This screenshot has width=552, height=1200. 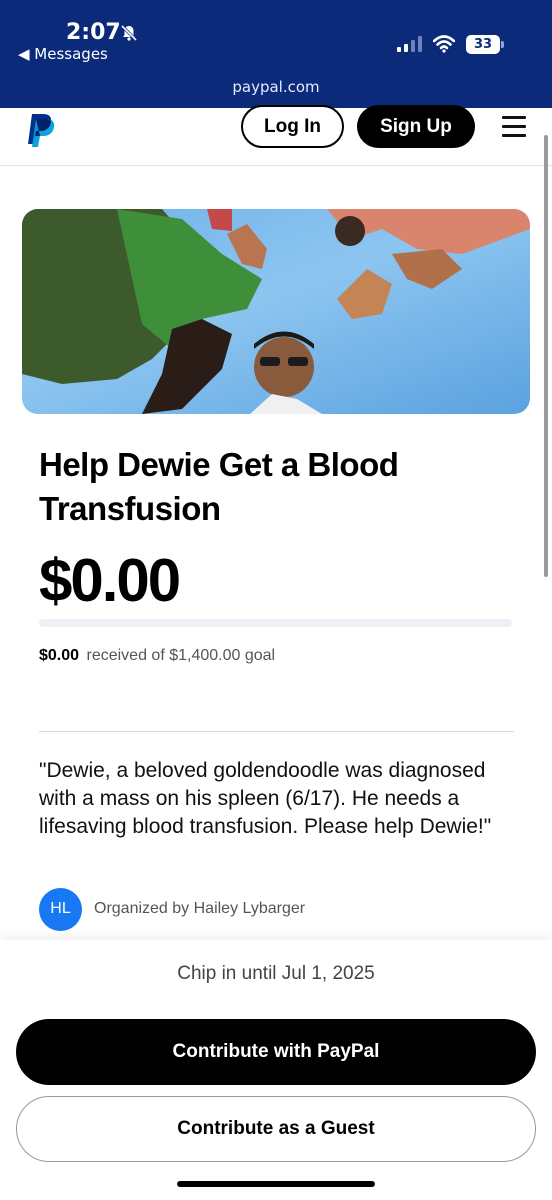 I want to click on bell-slash-icon, so click(x=129, y=33).